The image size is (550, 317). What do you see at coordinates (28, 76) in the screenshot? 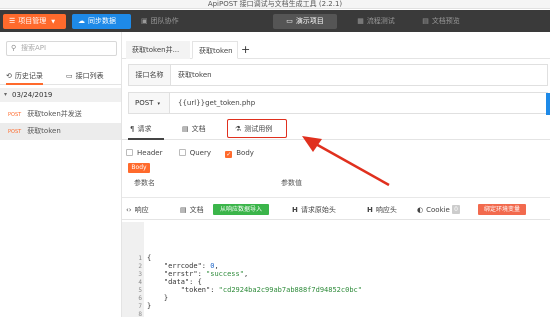
I see `tab-history-label: 历史记录` at bounding box center [28, 76].